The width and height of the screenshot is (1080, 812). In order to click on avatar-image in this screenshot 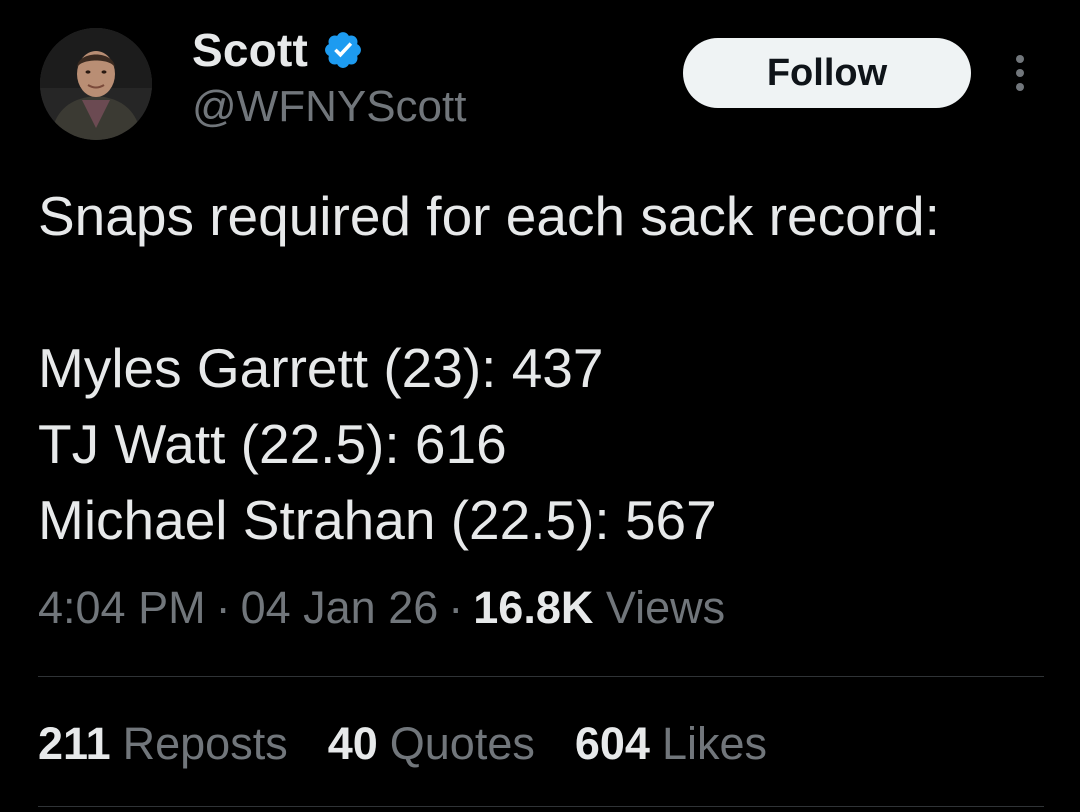, I will do `click(96, 84)`.